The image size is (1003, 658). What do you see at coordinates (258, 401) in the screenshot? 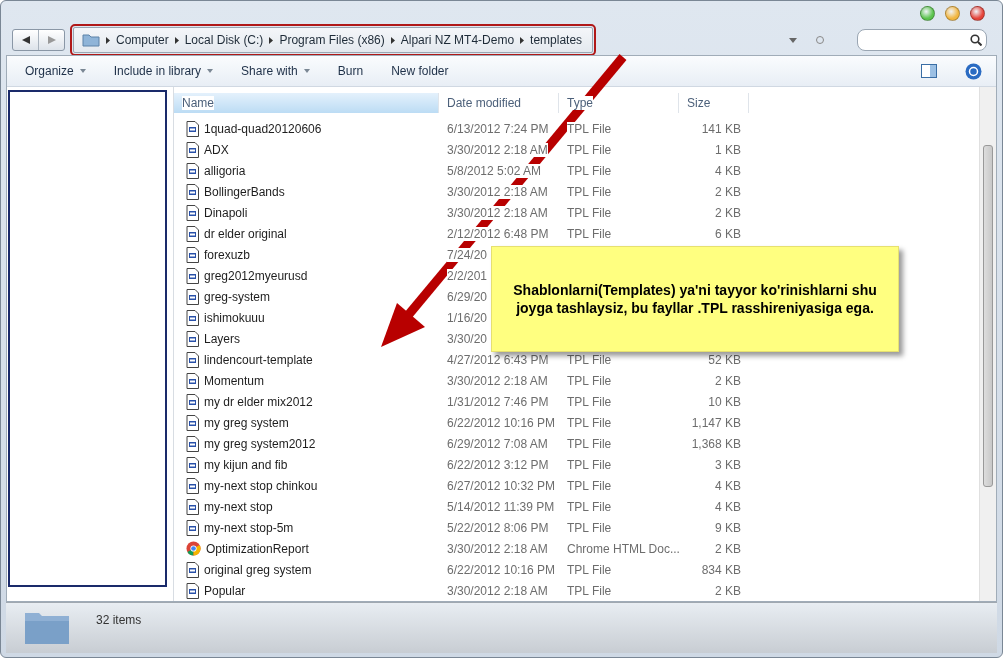
I see `file-name: my dr elder mix2012` at bounding box center [258, 401].